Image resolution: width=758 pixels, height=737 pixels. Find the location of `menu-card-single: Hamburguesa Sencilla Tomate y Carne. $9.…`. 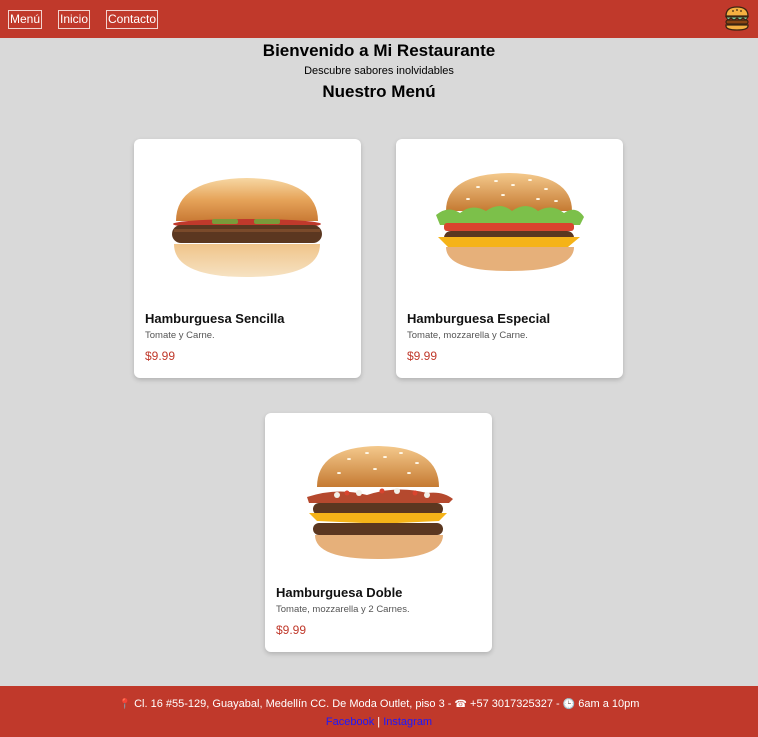

menu-card-single: Hamburguesa Sencilla Tomate y Carne. $9.… is located at coordinates (247, 258).